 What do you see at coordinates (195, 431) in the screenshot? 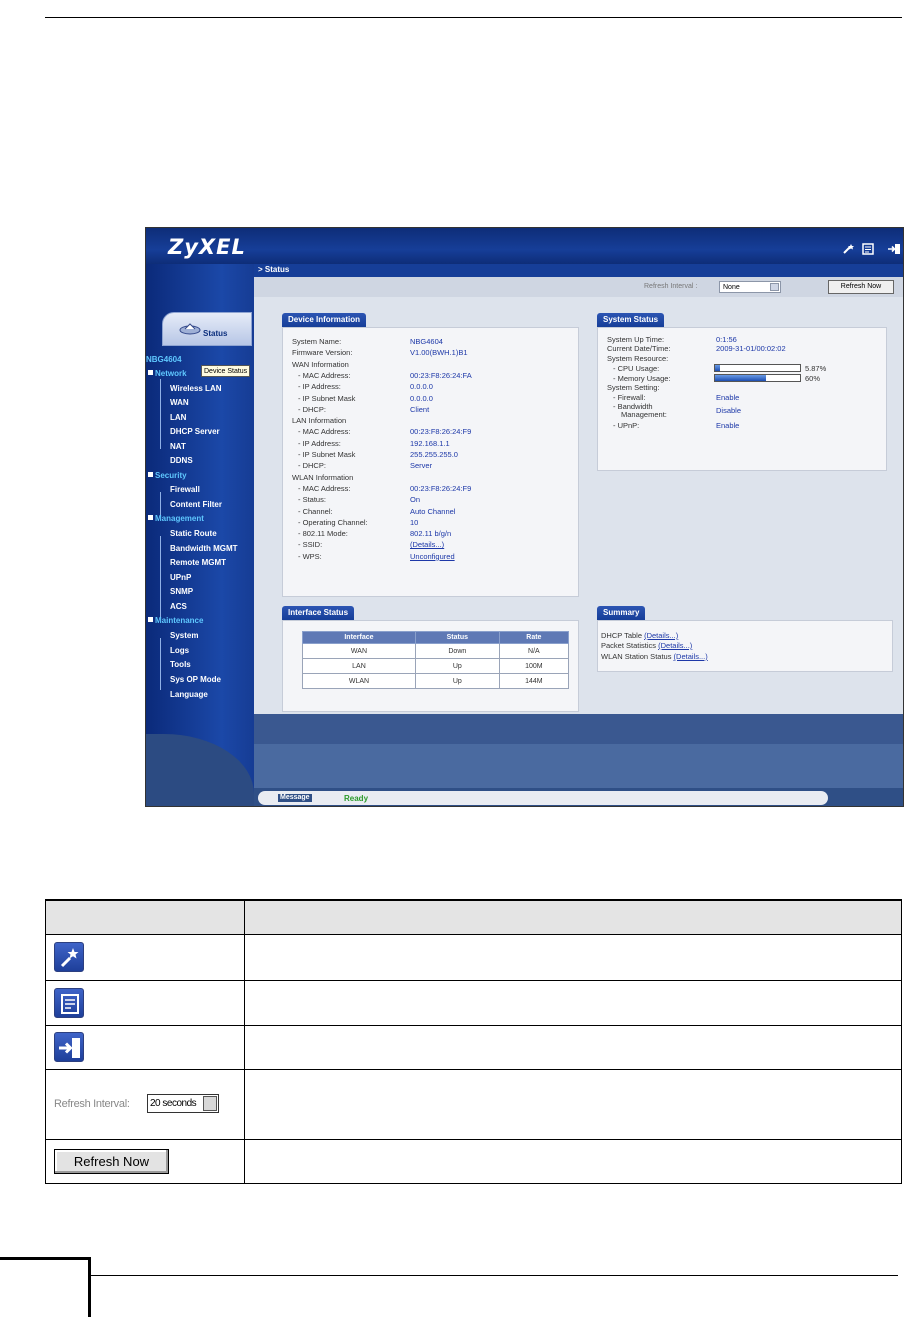
I see `nav-item-dhcp-server: DHCP Server` at bounding box center [195, 431].